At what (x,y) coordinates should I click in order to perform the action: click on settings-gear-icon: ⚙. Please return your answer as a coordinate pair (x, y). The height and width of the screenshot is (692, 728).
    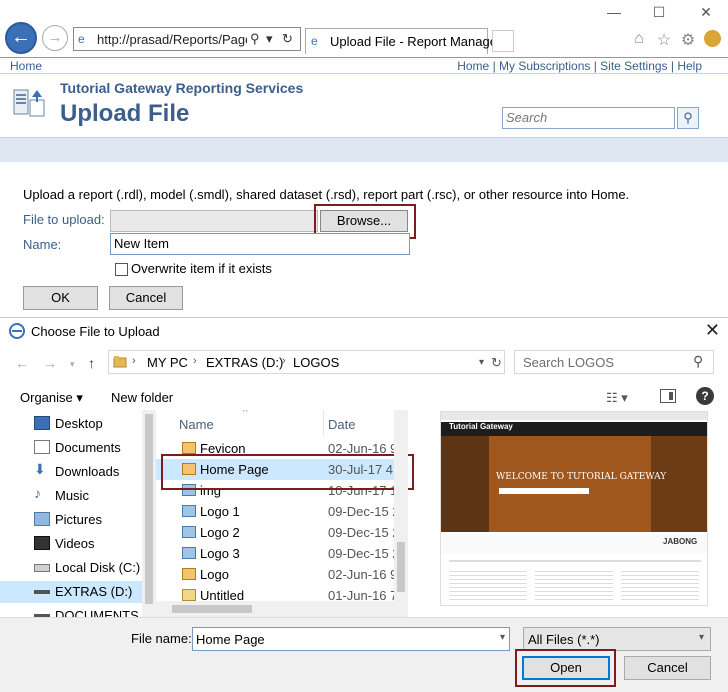
    Looking at the image, I should click on (688, 39).